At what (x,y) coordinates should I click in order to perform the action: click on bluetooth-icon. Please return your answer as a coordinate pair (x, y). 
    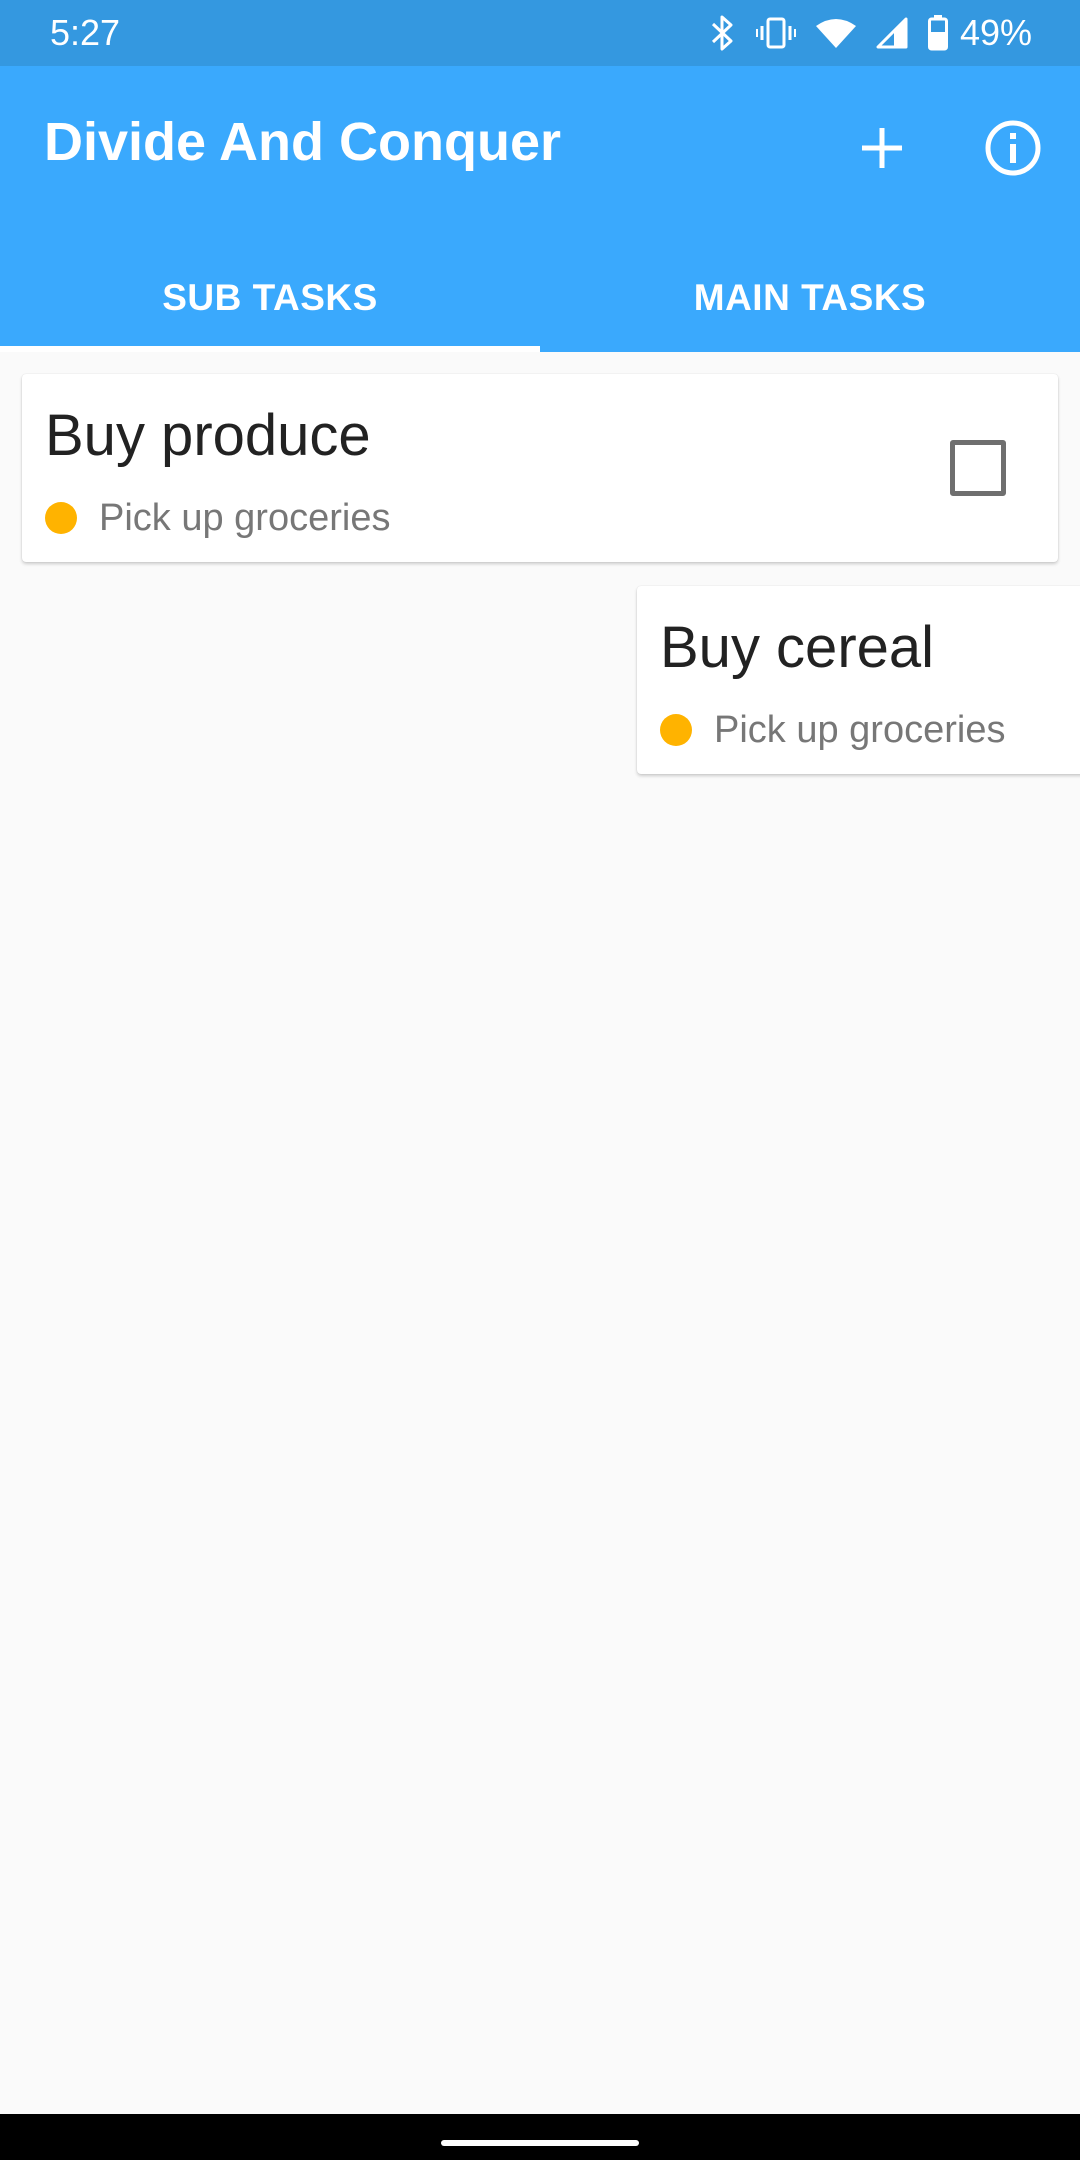
    Looking at the image, I should click on (723, 33).